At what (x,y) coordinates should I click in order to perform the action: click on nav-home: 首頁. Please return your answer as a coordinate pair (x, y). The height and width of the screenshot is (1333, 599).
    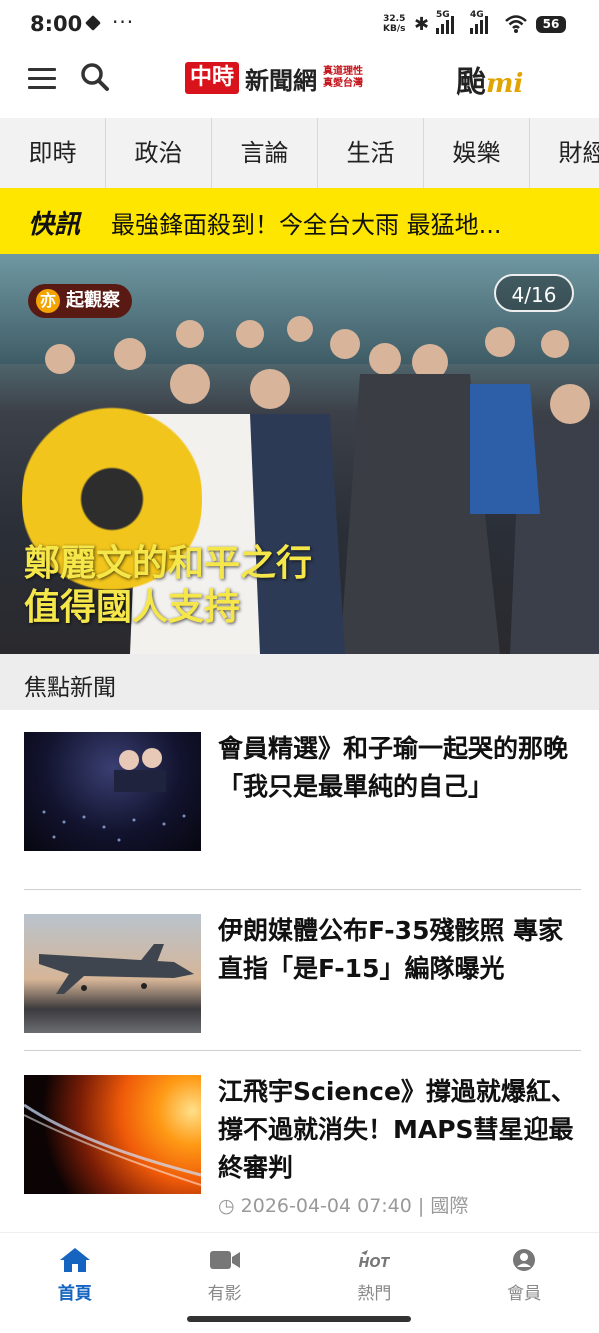
    Looking at the image, I should click on (75, 1273).